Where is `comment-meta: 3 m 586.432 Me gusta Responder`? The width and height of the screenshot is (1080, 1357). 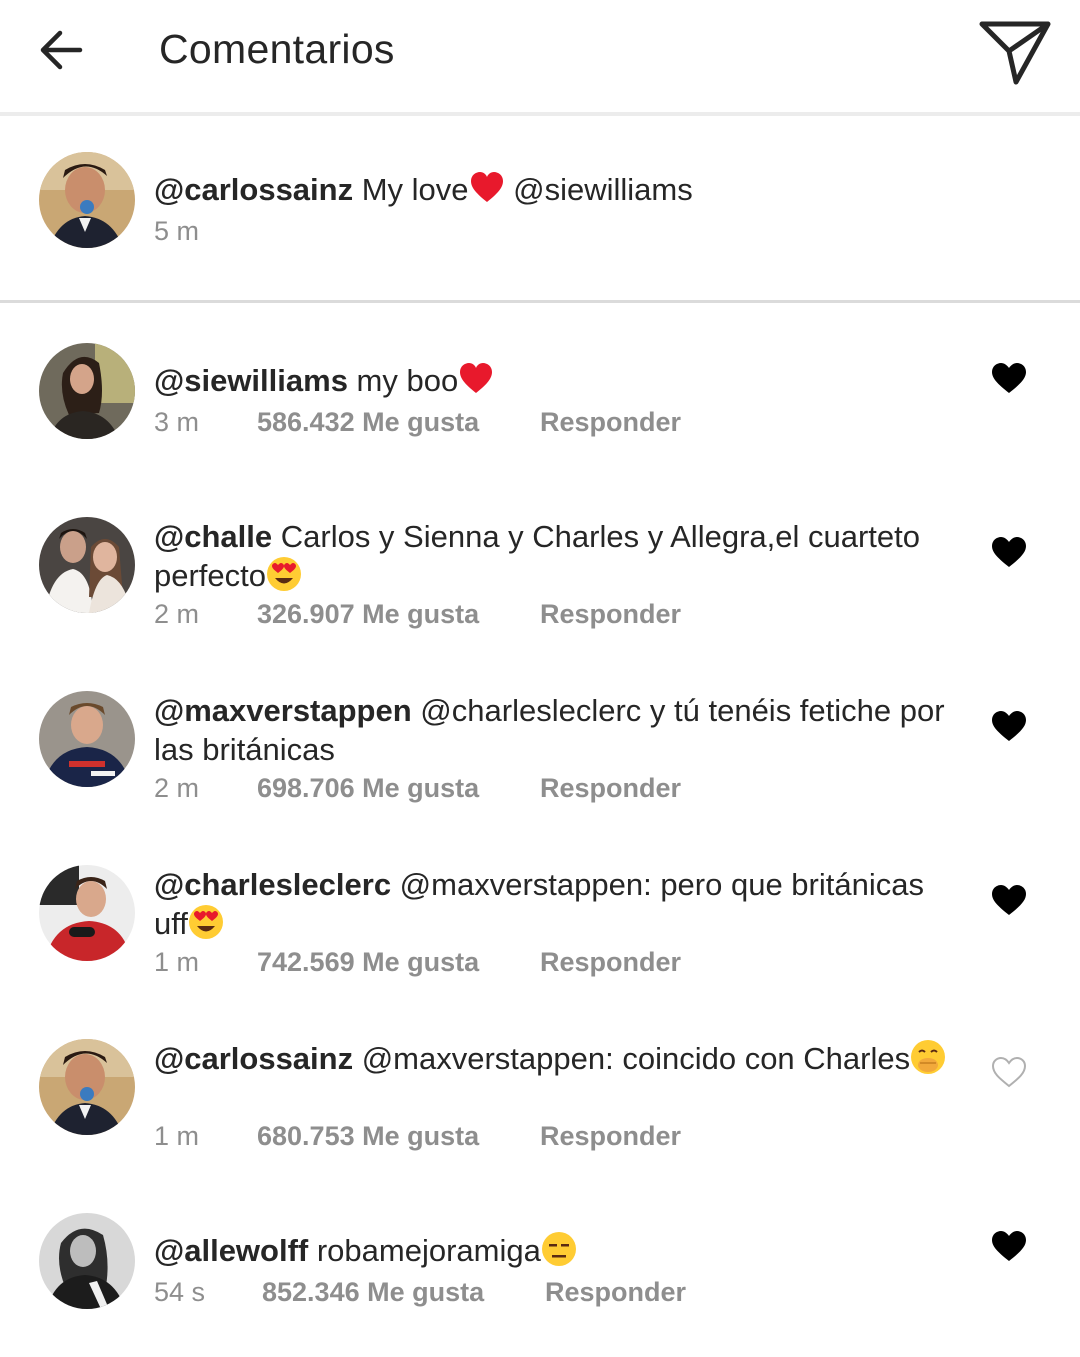
comment-meta: 3 m 586.432 Me gusta Responder is located at coordinates (417, 422).